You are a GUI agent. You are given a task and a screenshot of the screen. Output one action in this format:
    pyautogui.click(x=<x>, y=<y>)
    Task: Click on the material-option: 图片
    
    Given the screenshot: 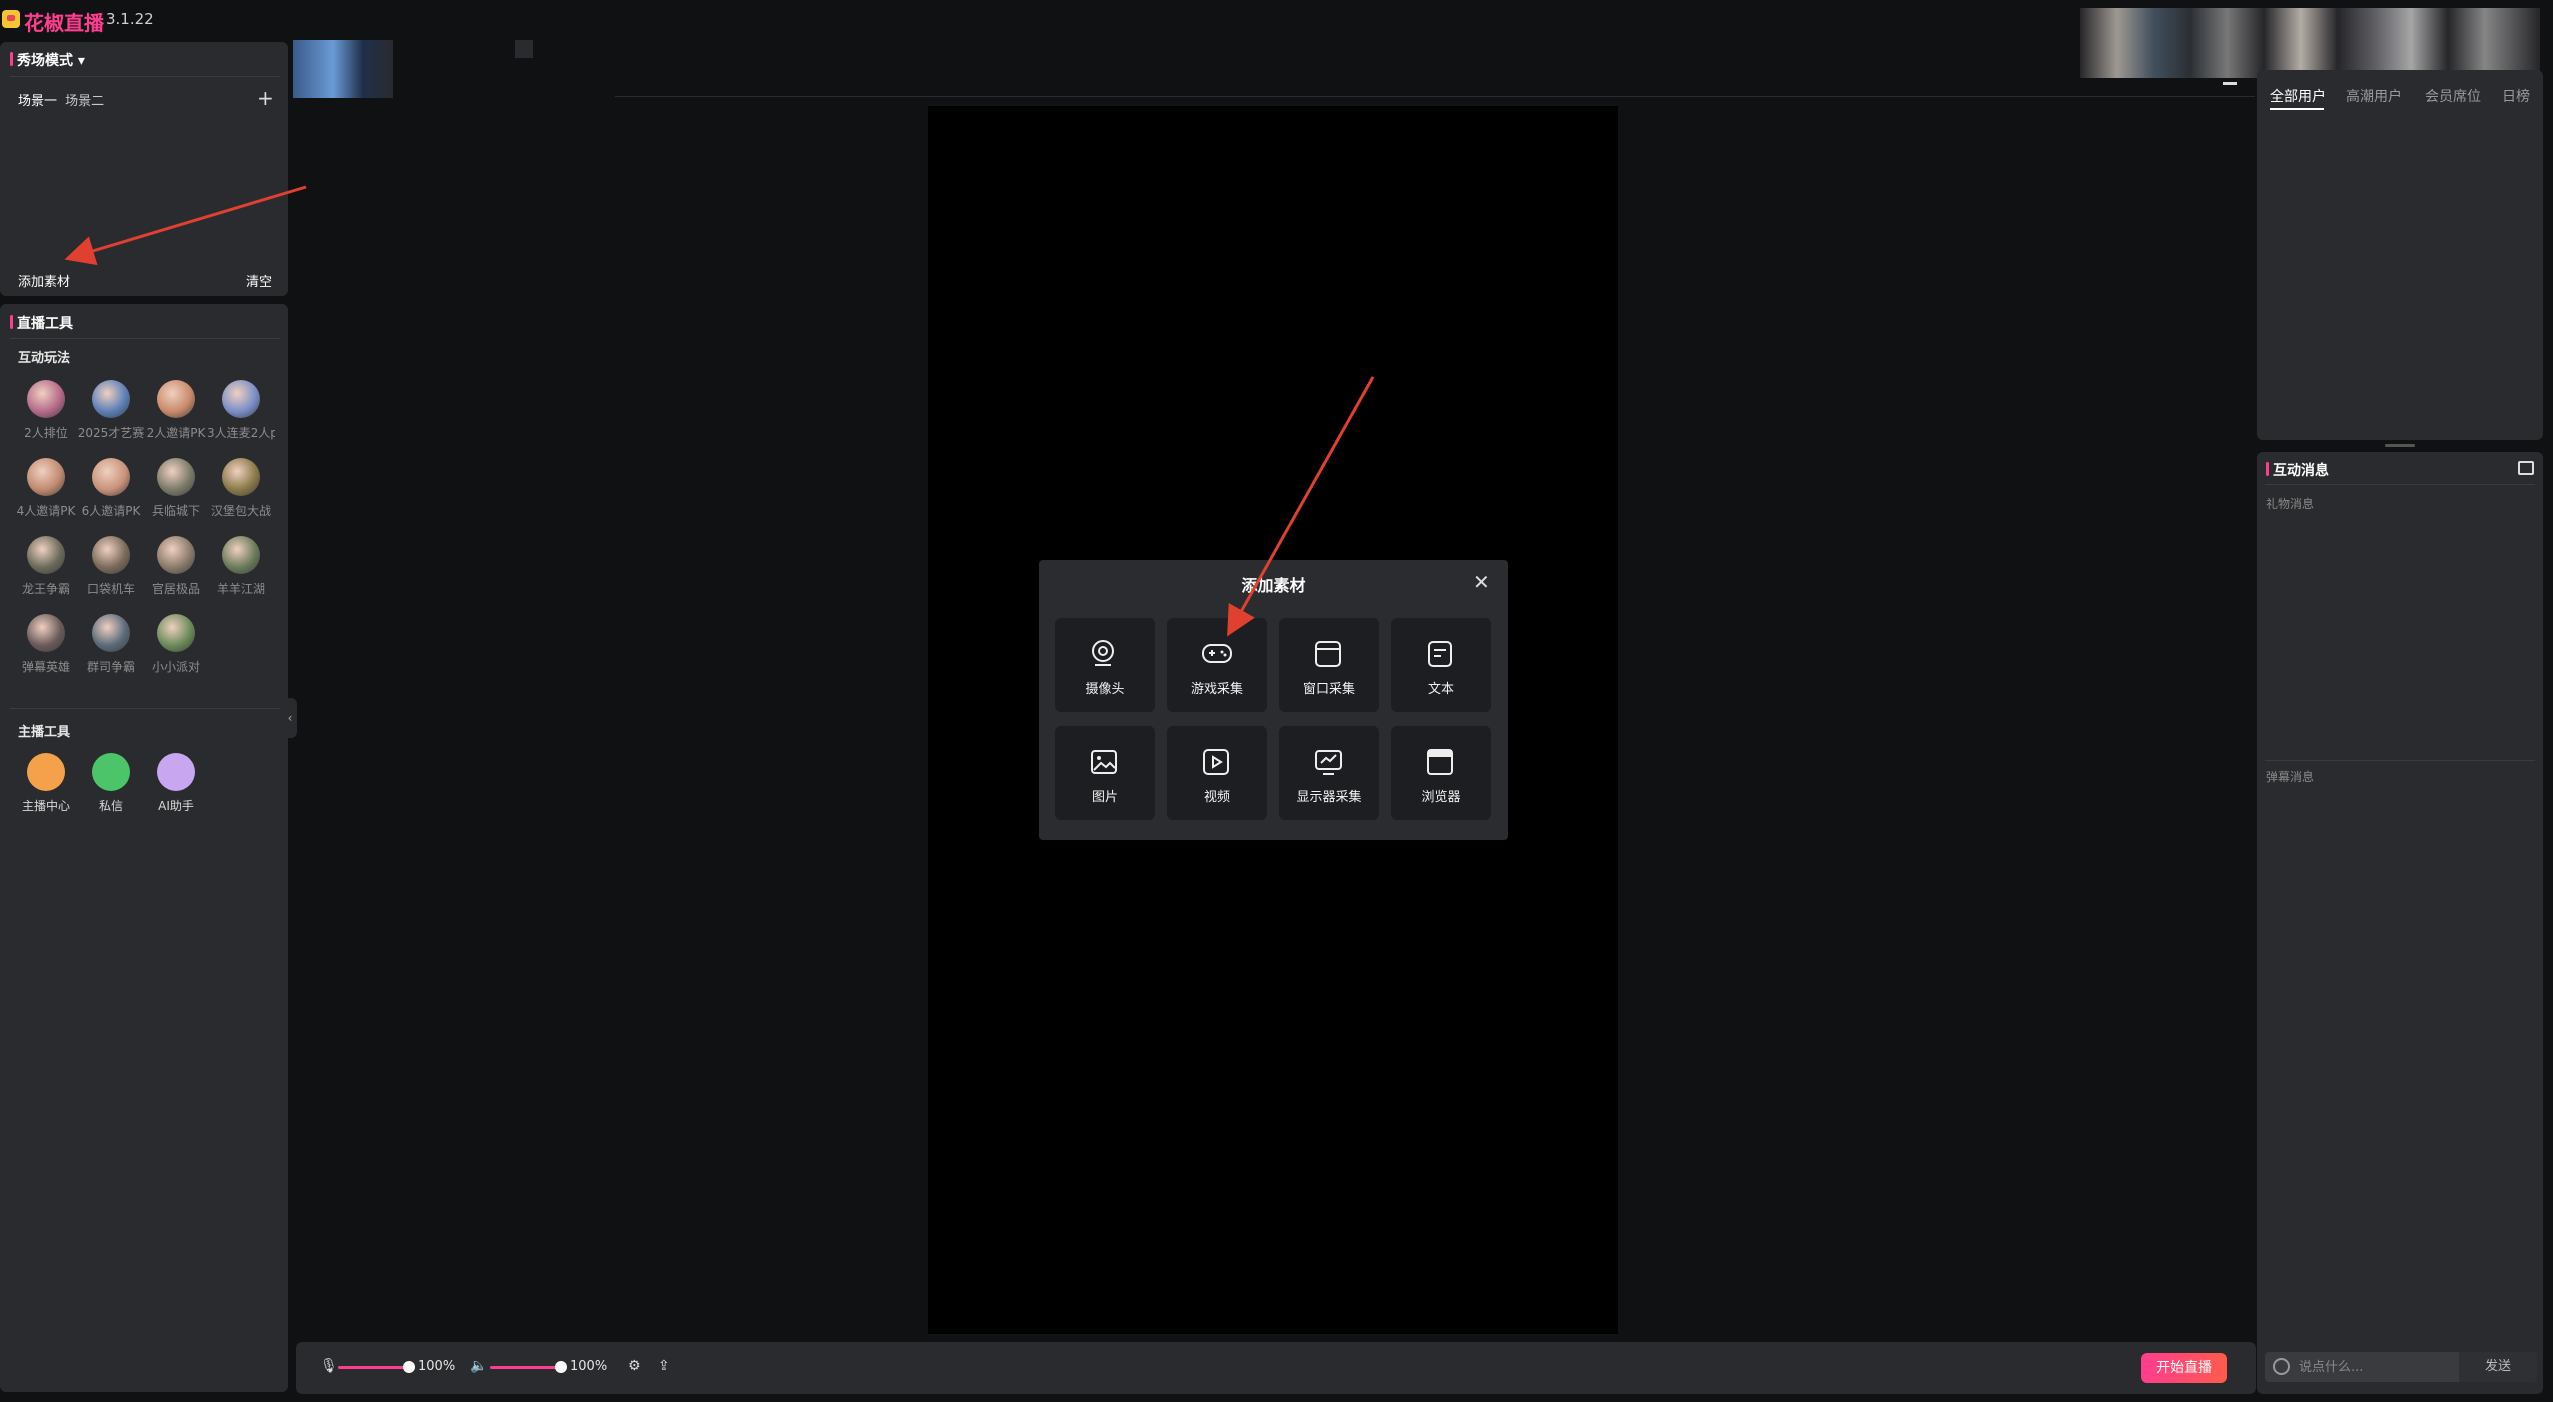 What is the action you would take?
    pyautogui.click(x=1105, y=773)
    